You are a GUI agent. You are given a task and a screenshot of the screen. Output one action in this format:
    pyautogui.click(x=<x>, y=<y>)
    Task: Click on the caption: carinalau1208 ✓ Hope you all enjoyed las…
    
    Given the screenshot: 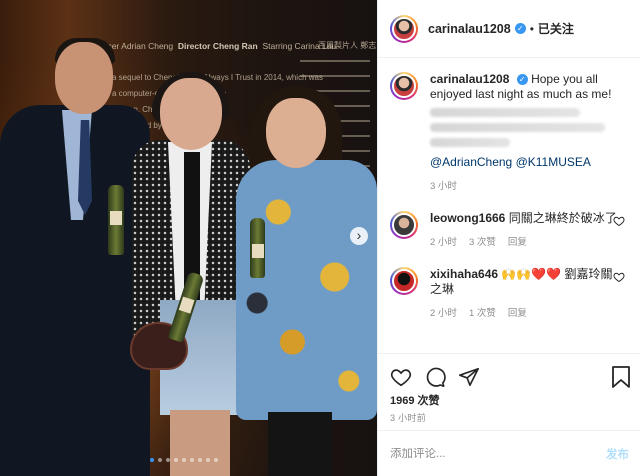 What is the action you would take?
    pyautogui.click(x=509, y=133)
    